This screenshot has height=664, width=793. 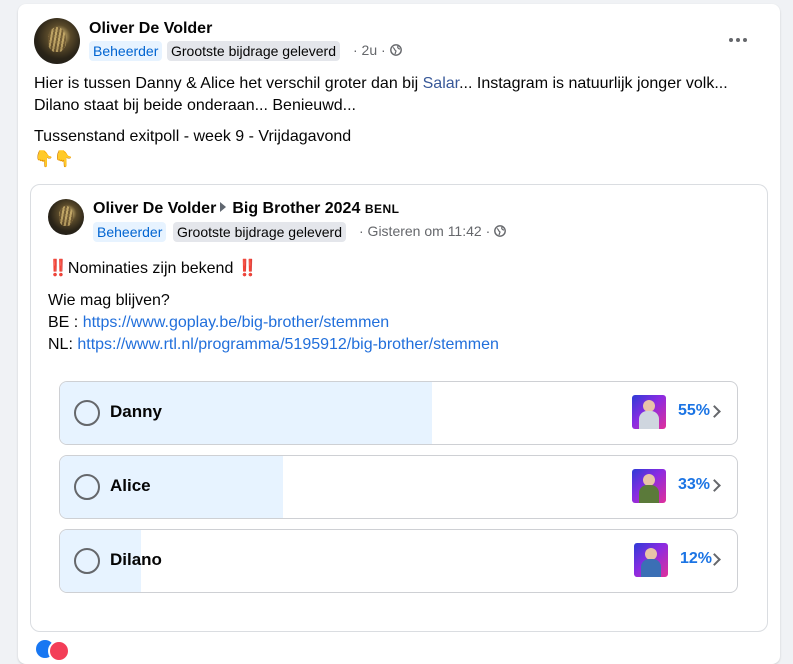 I want to click on group-name: Big Brother 2024, so click(x=296, y=208).